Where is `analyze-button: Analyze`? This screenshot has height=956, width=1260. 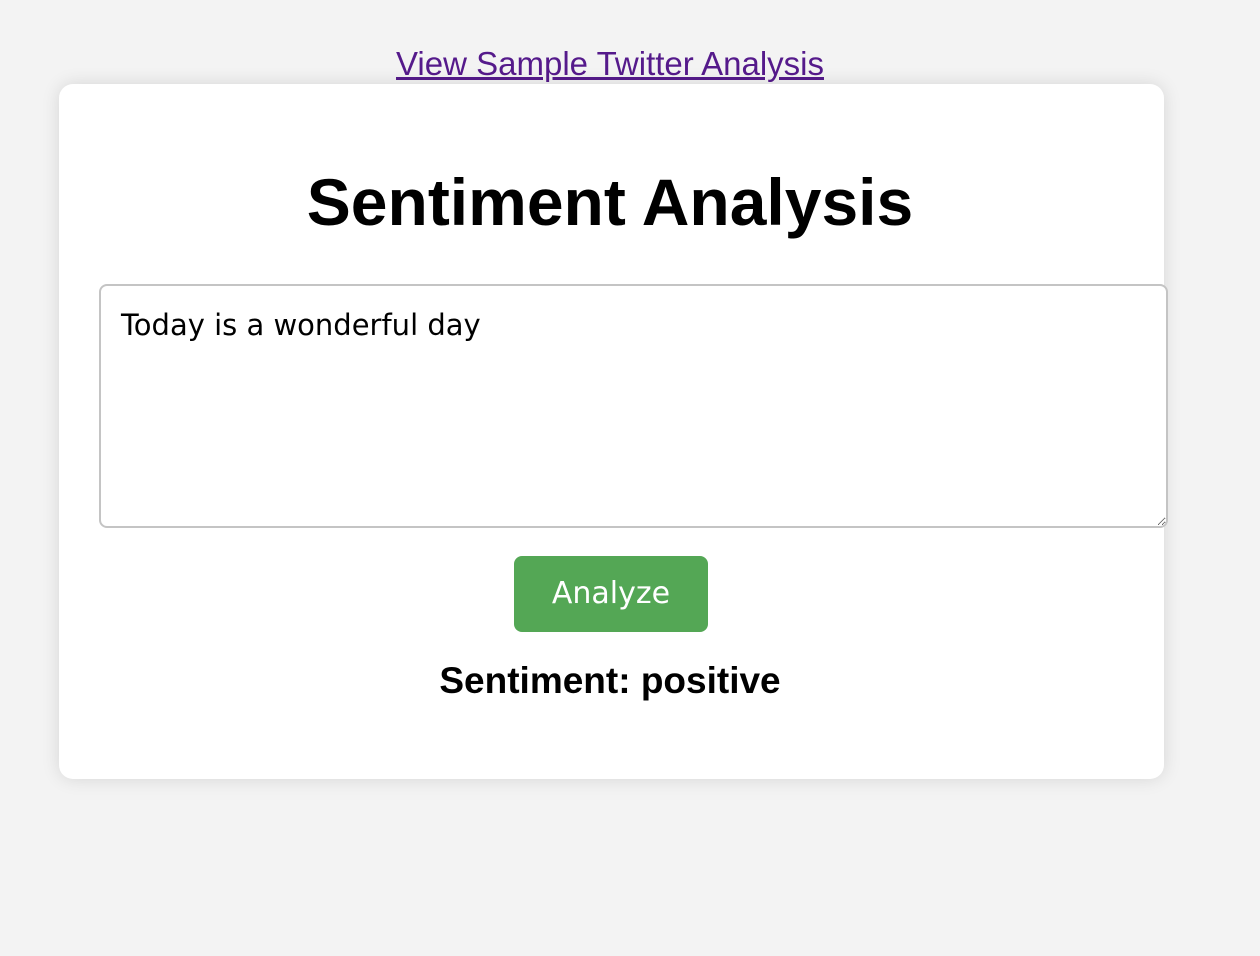
analyze-button: Analyze is located at coordinates (611, 594).